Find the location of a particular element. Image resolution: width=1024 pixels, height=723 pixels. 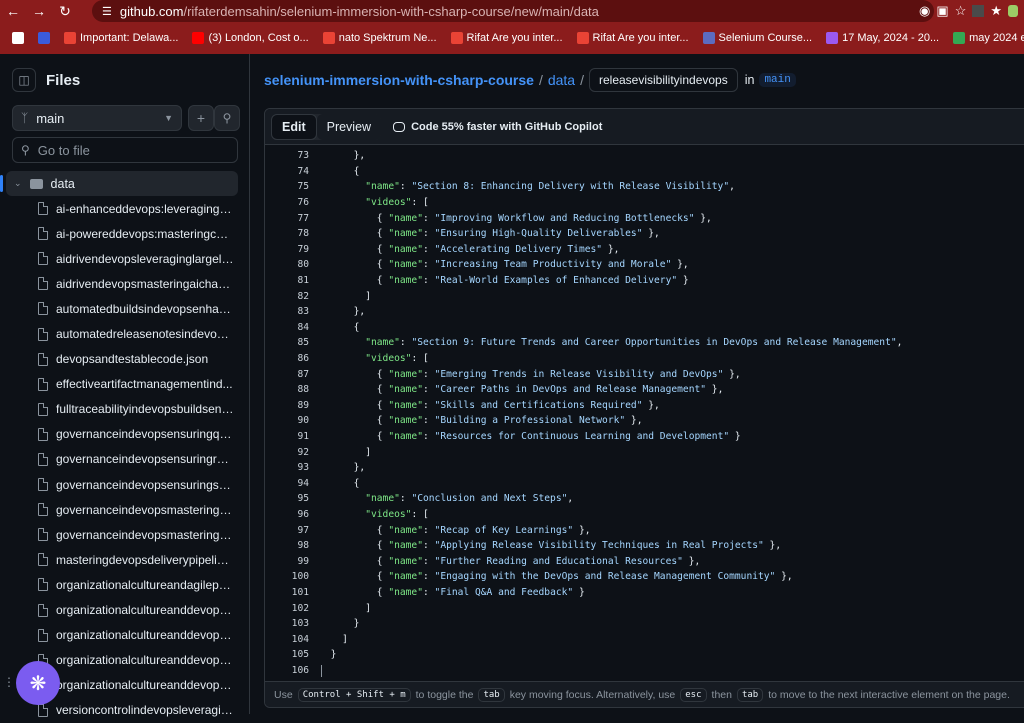

android-extension-icon is located at coordinates (1013, 11).